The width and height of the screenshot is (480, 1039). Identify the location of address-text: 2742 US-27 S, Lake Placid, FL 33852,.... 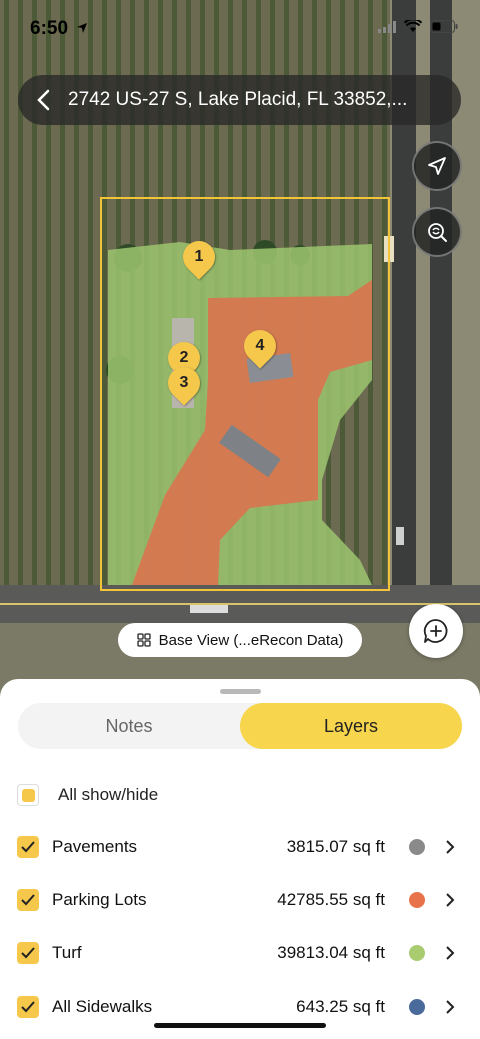
(238, 99).